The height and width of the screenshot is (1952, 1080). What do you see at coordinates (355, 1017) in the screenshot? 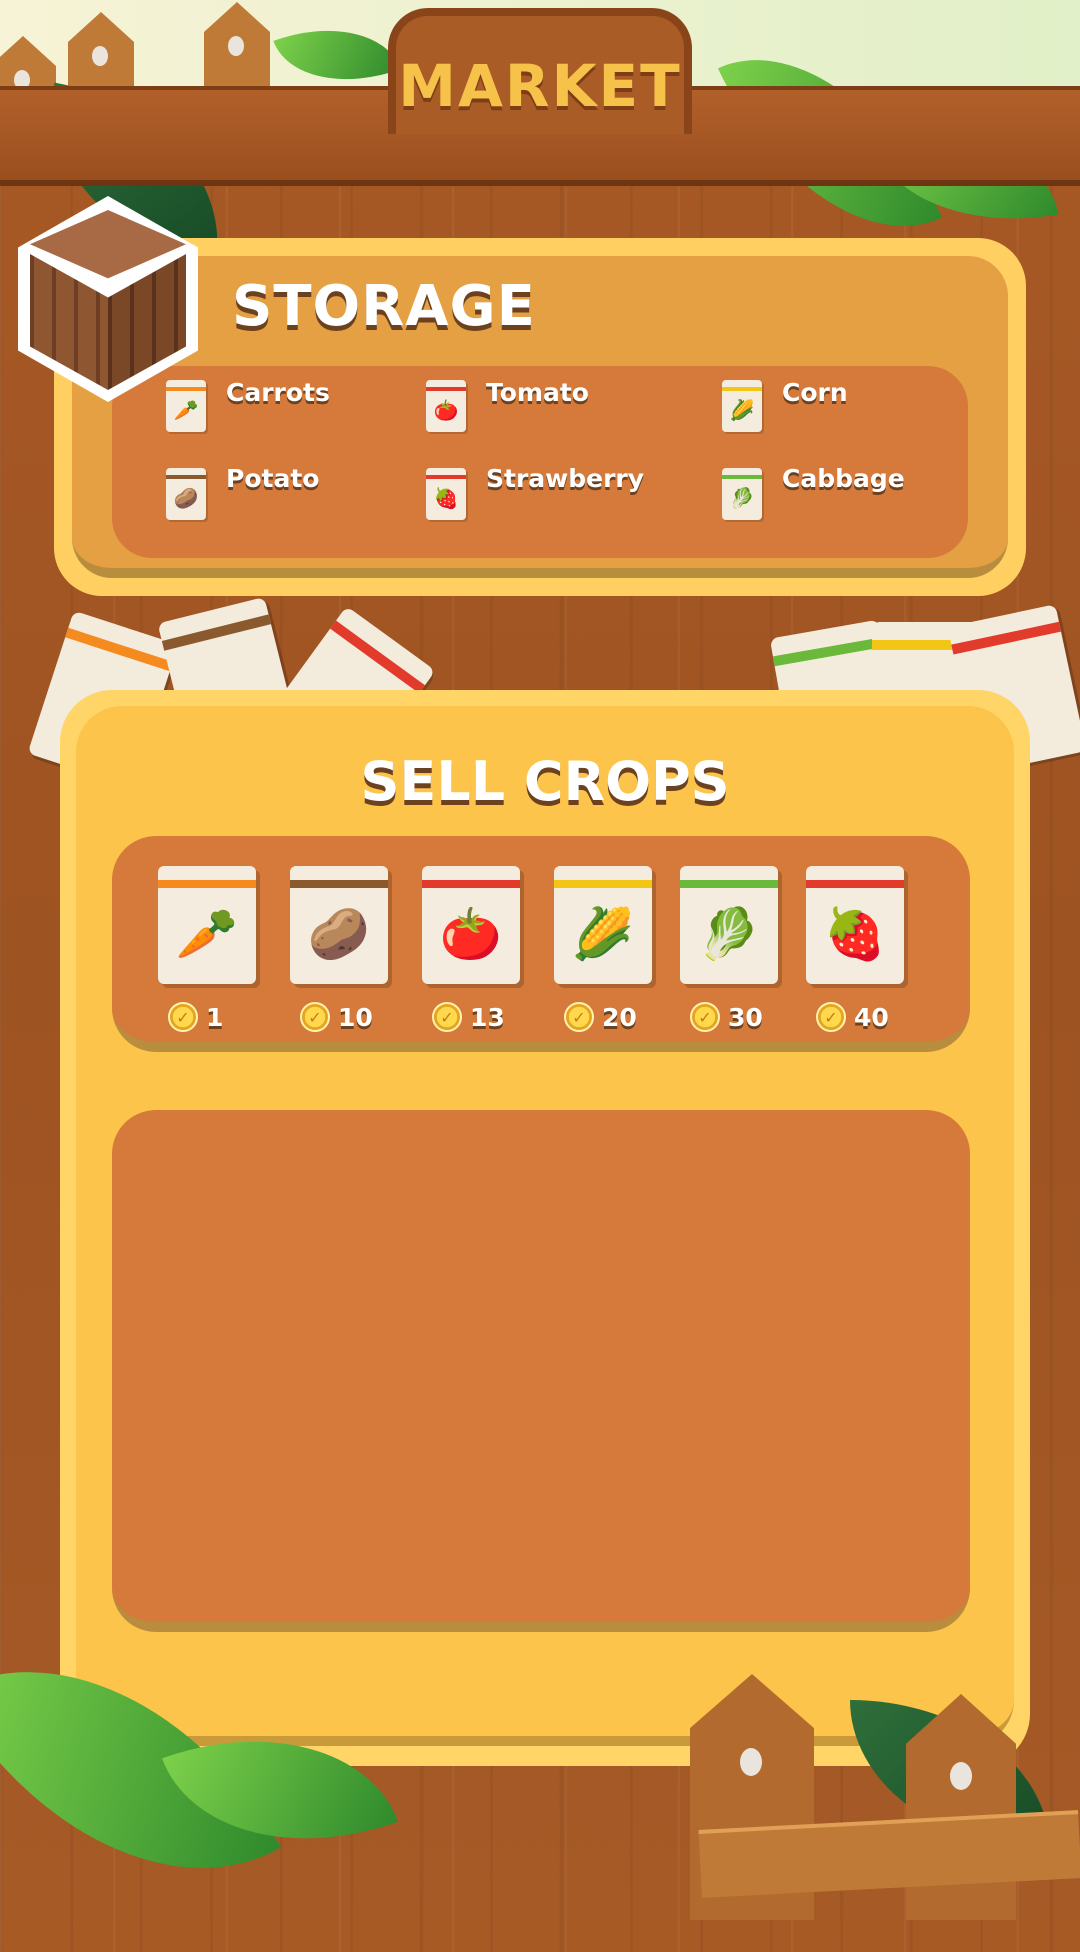
I see `price-value: 10` at bounding box center [355, 1017].